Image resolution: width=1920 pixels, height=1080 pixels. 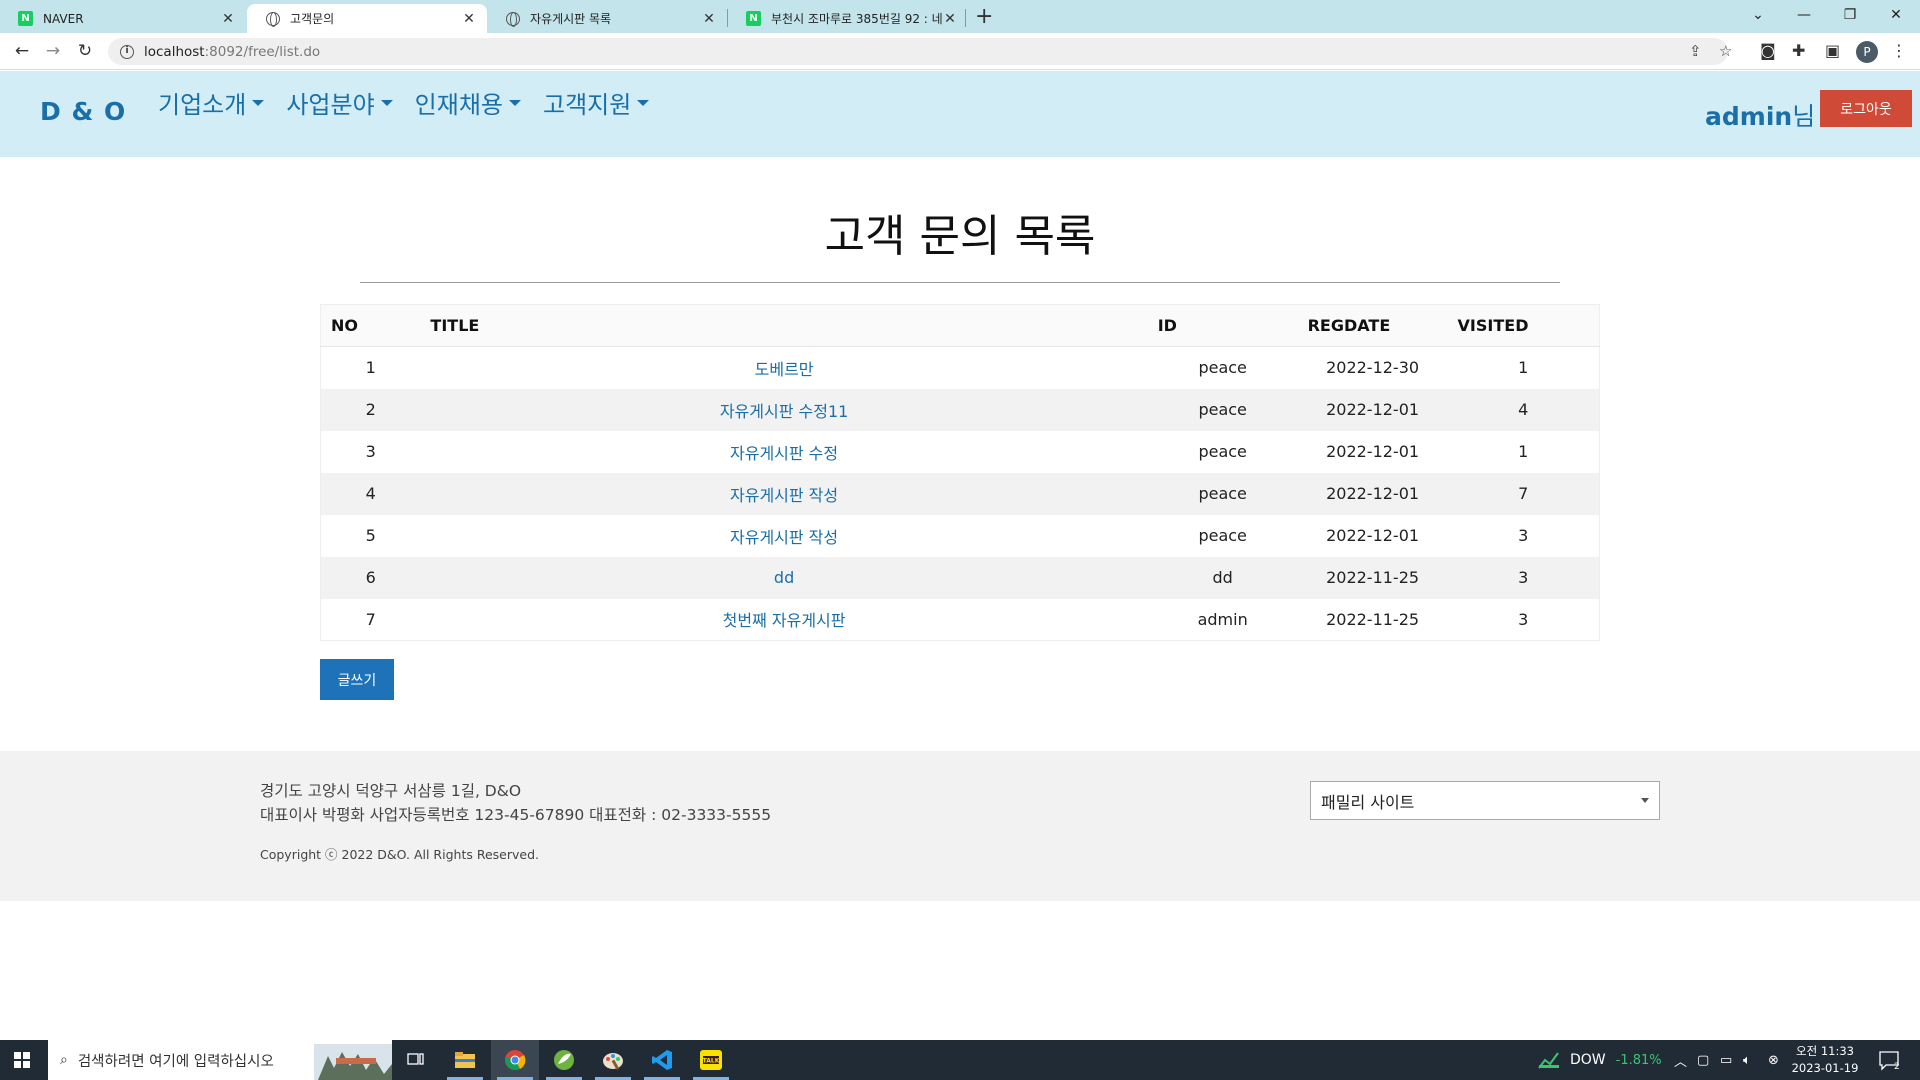 I want to click on post-title-link: 자유게시판 수정11, so click(x=784, y=411).